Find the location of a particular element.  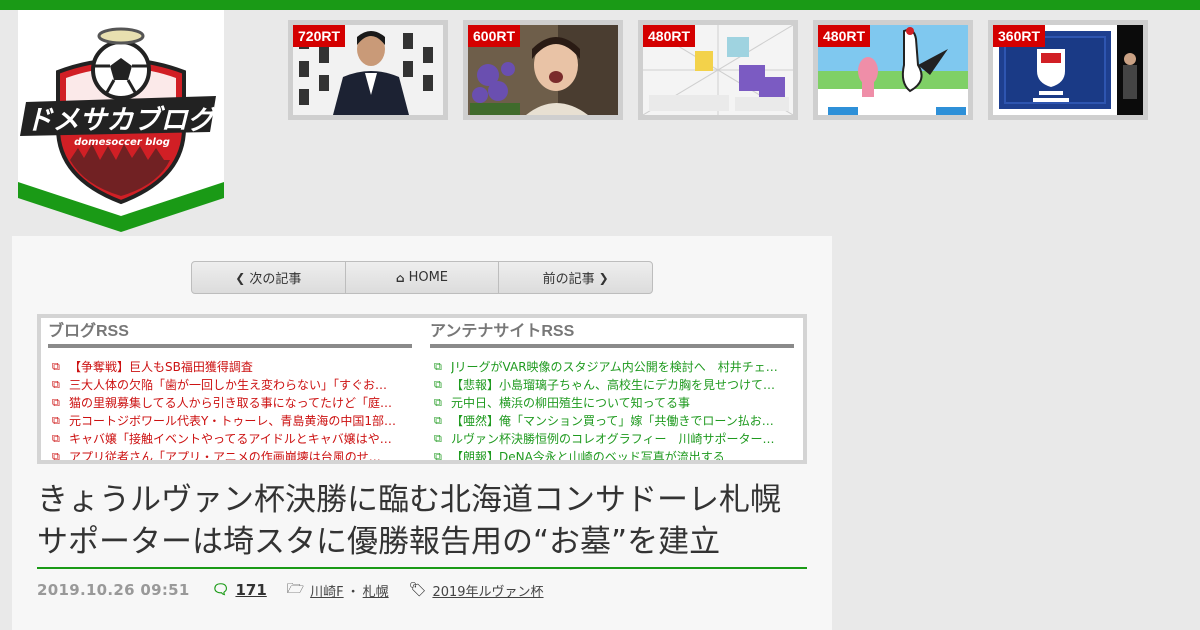

comment-icon: 🗨 is located at coordinates (220, 590).